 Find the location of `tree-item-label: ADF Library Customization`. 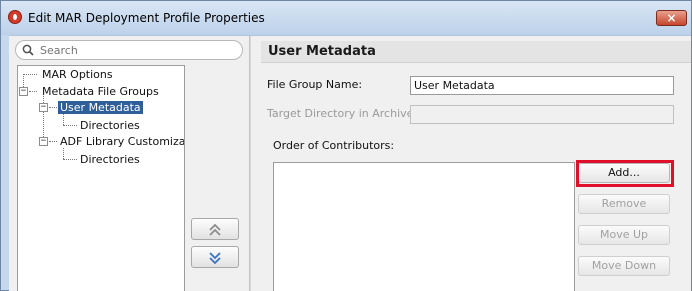

tree-item-label: ADF Library Customization is located at coordinates (122, 141).